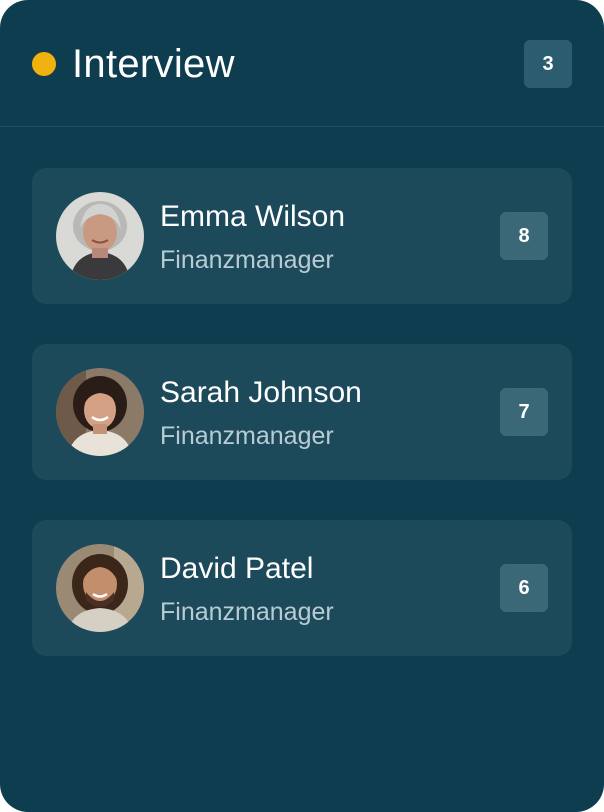  Describe the element at coordinates (261, 392) in the screenshot. I see `candidate-name: Sarah Johnson` at that location.